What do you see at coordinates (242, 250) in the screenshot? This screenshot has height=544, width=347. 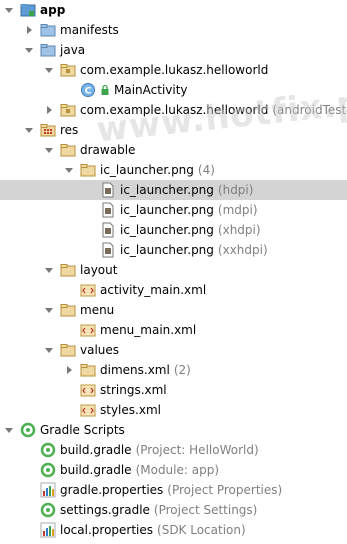 I see `tree-node-hint: (xxhdpi)` at bounding box center [242, 250].